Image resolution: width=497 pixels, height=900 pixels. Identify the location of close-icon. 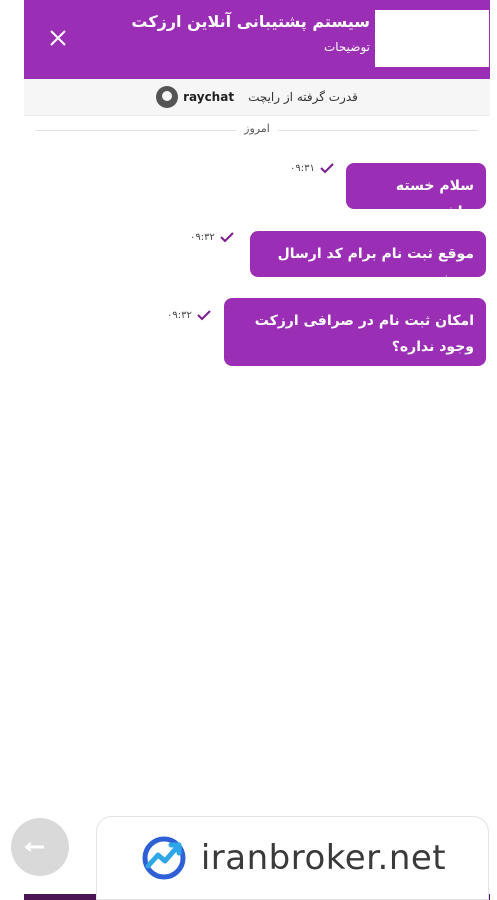
(58, 38).